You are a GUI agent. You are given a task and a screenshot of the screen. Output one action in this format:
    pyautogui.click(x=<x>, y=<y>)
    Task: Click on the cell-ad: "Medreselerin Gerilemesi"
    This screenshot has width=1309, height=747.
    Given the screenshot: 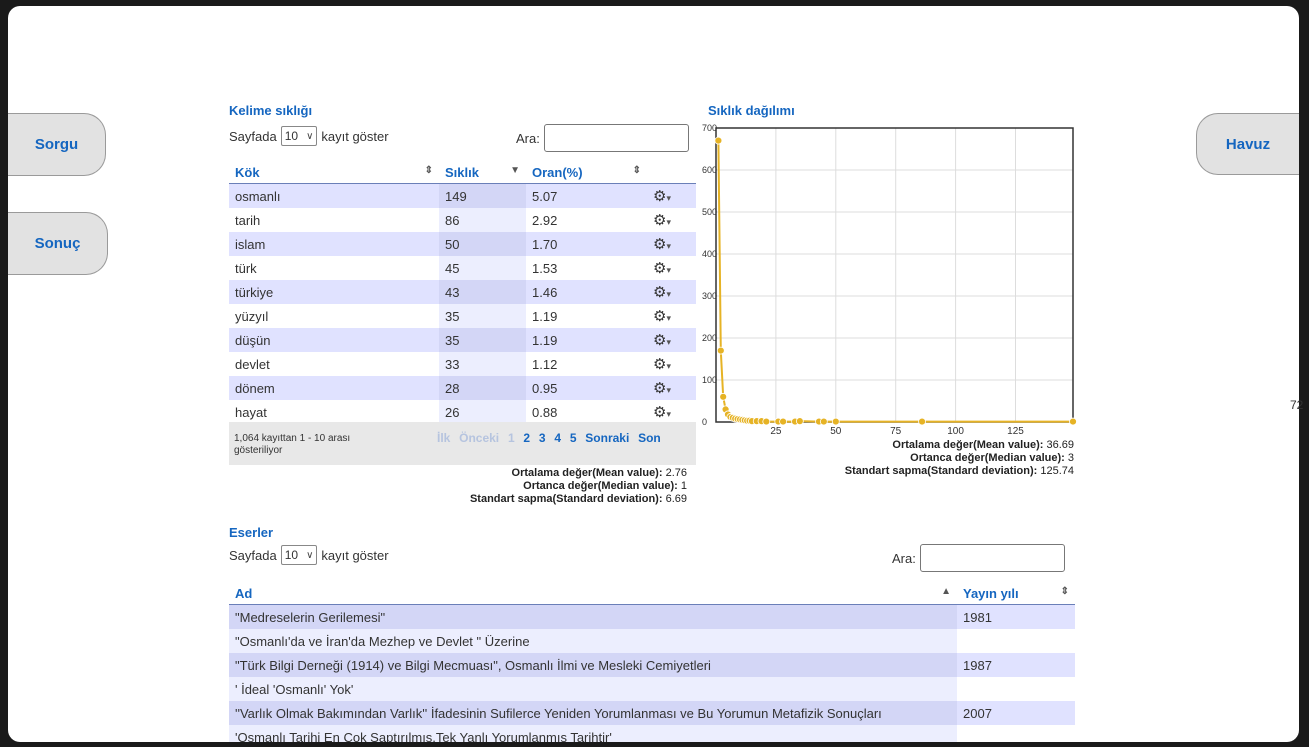 What is the action you would take?
    pyautogui.click(x=593, y=616)
    